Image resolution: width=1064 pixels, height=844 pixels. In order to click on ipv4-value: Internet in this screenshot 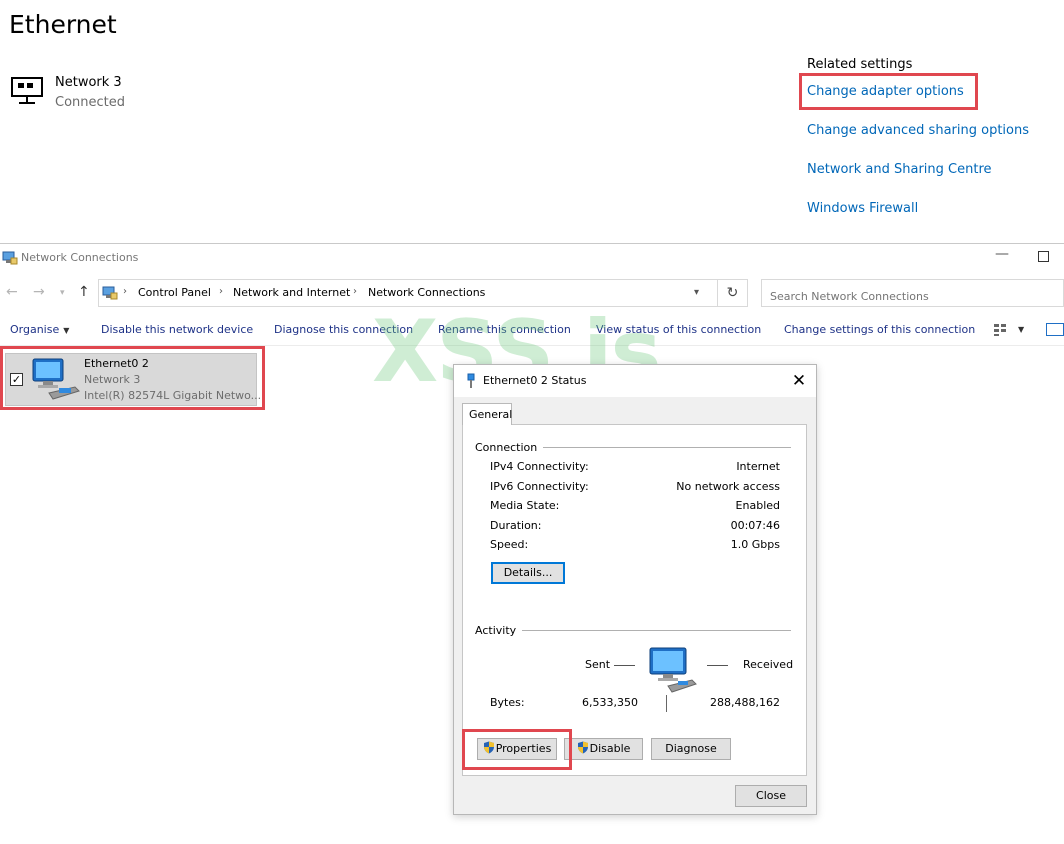, I will do `click(758, 466)`.